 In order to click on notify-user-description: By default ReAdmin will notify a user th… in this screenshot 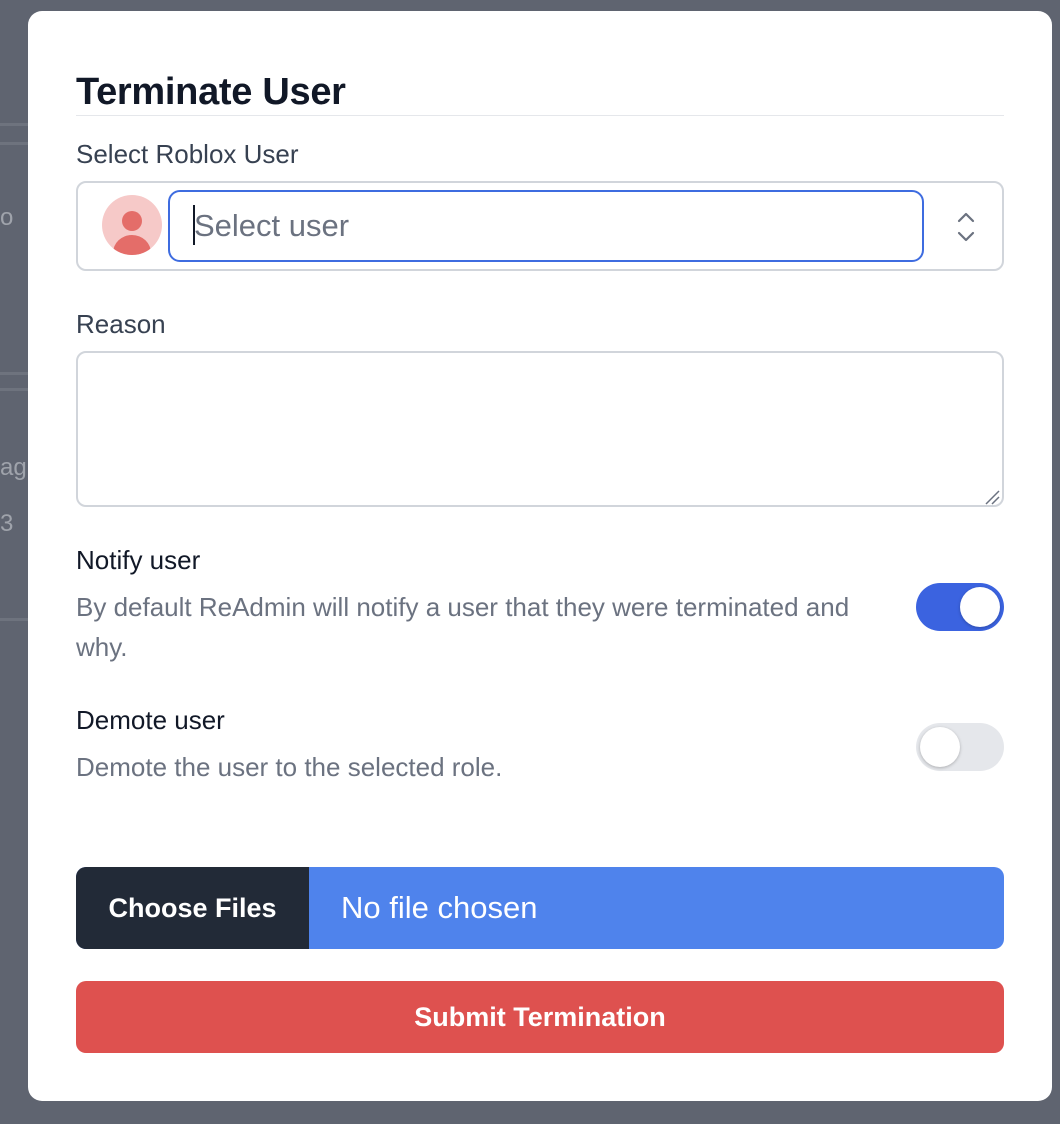, I will do `click(463, 627)`.